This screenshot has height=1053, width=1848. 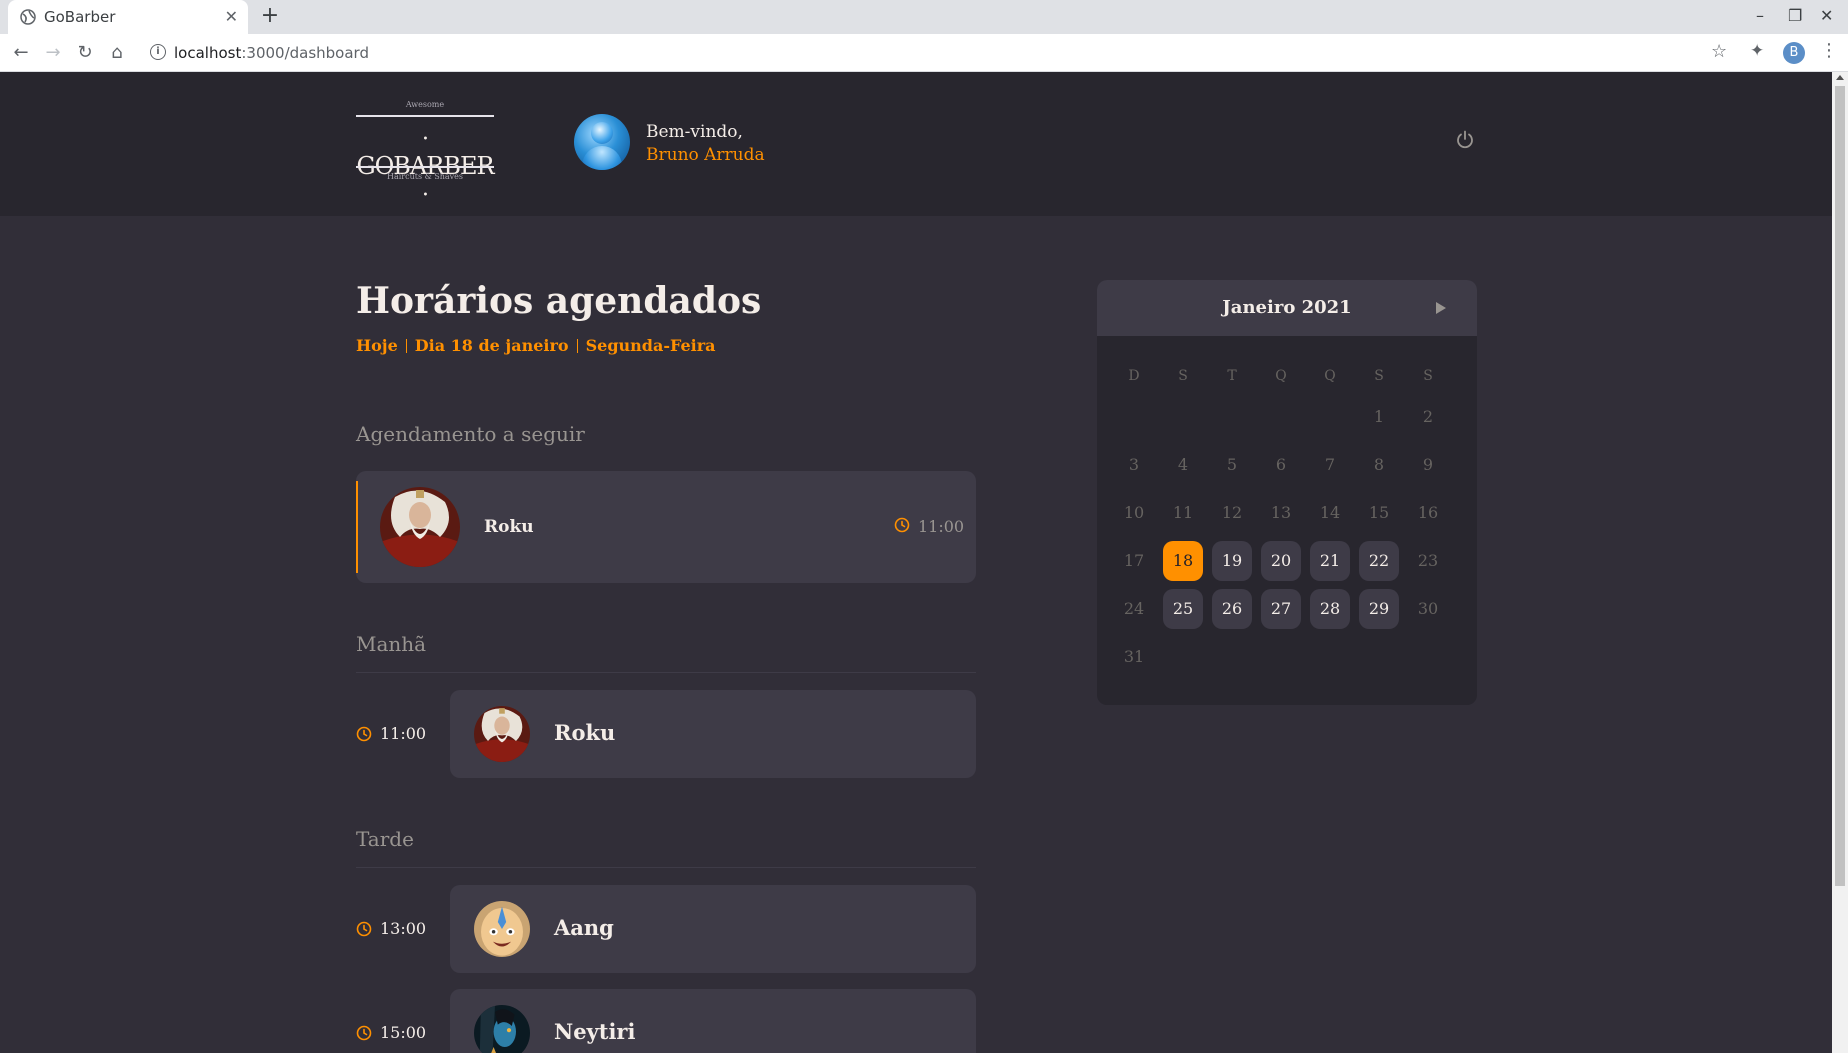 I want to click on scroll-up-icon, so click(x=1840, y=77).